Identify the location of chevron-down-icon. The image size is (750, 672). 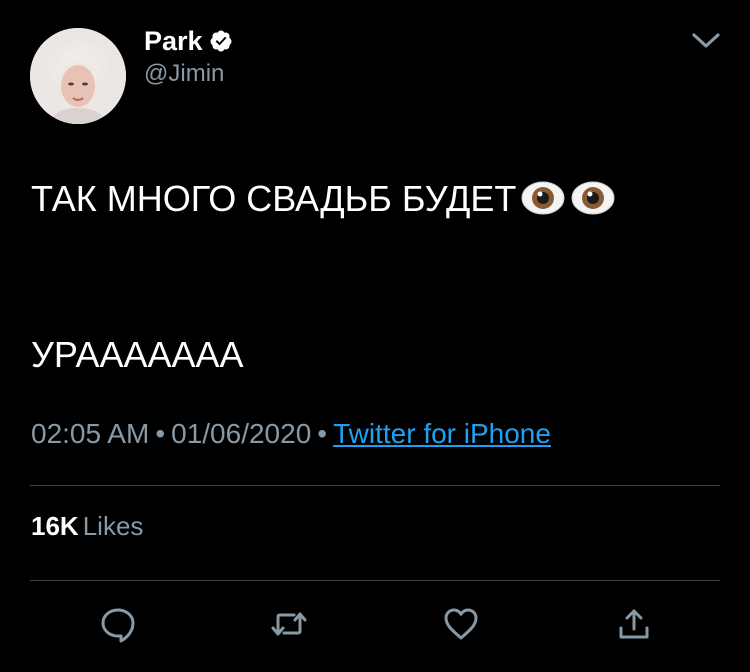
(706, 41).